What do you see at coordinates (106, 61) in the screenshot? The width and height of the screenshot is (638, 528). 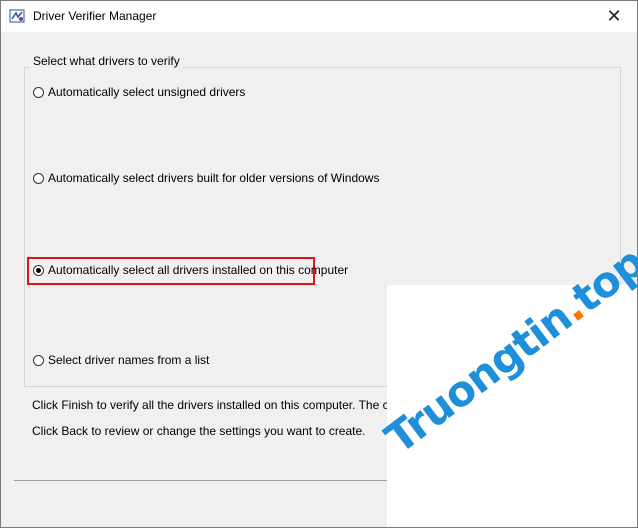 I see `group-legend: Select what drivers to verify` at bounding box center [106, 61].